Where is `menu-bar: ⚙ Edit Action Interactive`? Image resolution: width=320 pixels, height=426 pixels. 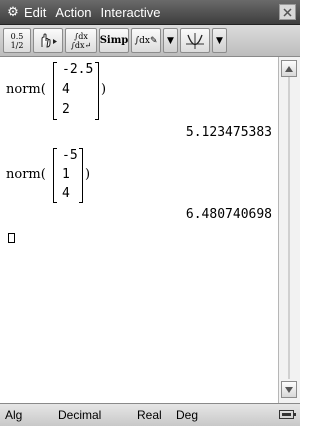
menu-bar: ⚙ Edit Action Interactive is located at coordinates (150, 12).